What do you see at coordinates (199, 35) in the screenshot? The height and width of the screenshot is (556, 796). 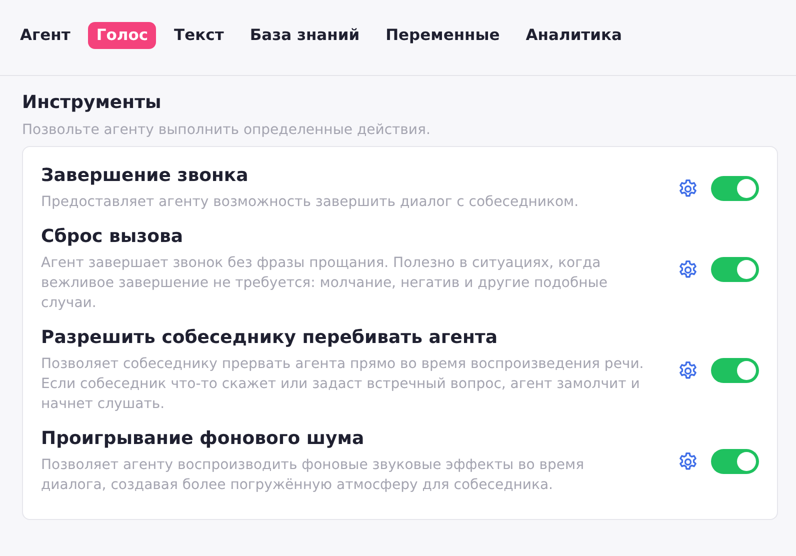 I see `tab: Текст` at bounding box center [199, 35].